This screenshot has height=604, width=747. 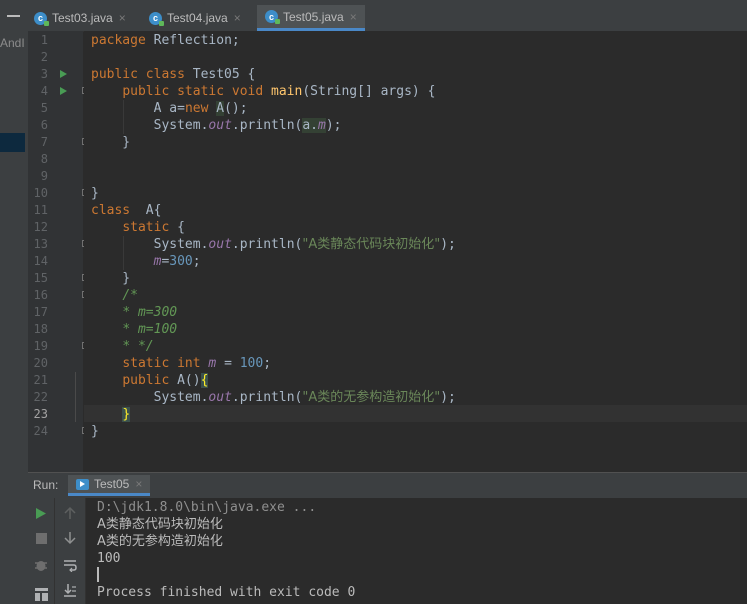 I want to click on line-number: 5, so click(x=44, y=108).